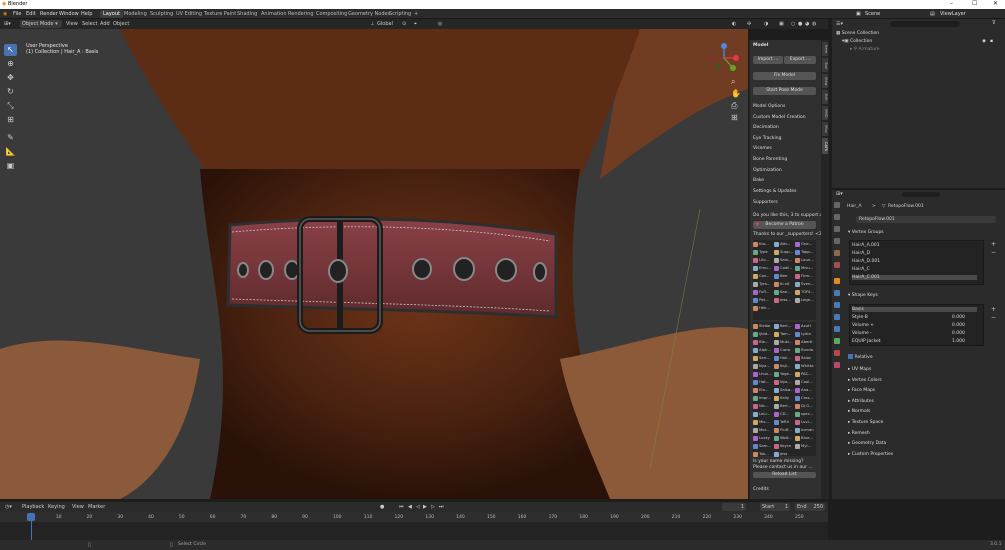 This screenshot has height=550, width=1005. Describe the element at coordinates (400, 14) in the screenshot. I see `tab-scripting: Scripting` at that location.